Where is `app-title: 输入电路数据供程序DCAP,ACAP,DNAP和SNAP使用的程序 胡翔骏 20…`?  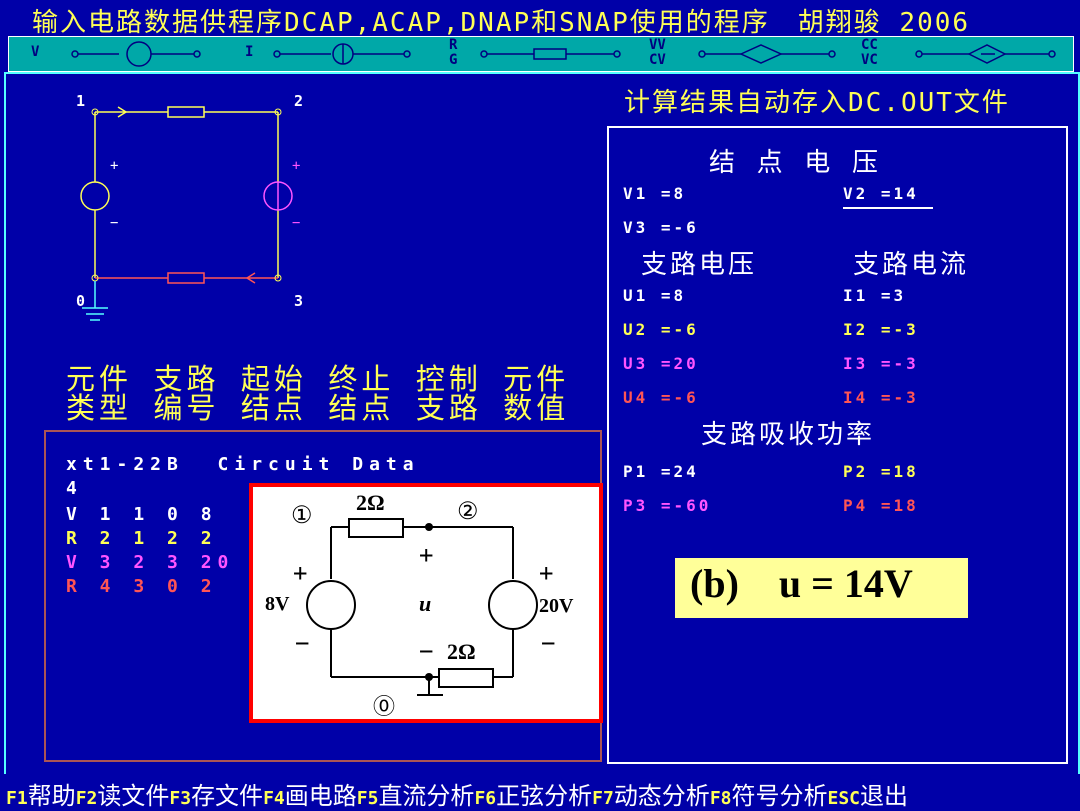 app-title: 输入电路数据供程序DCAP,ACAP,DNAP和SNAP使用的程序 胡翔骏 20… is located at coordinates (501, 23).